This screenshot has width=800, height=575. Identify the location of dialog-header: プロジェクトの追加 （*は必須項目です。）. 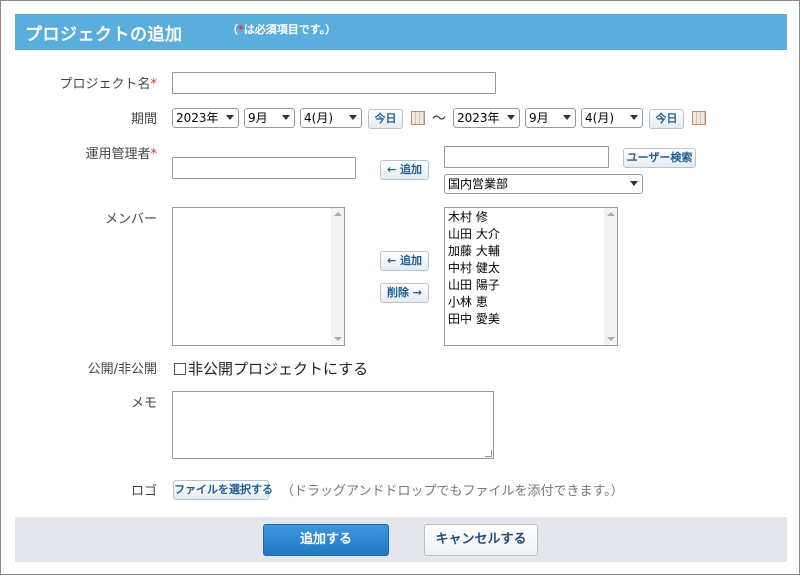
(401, 32).